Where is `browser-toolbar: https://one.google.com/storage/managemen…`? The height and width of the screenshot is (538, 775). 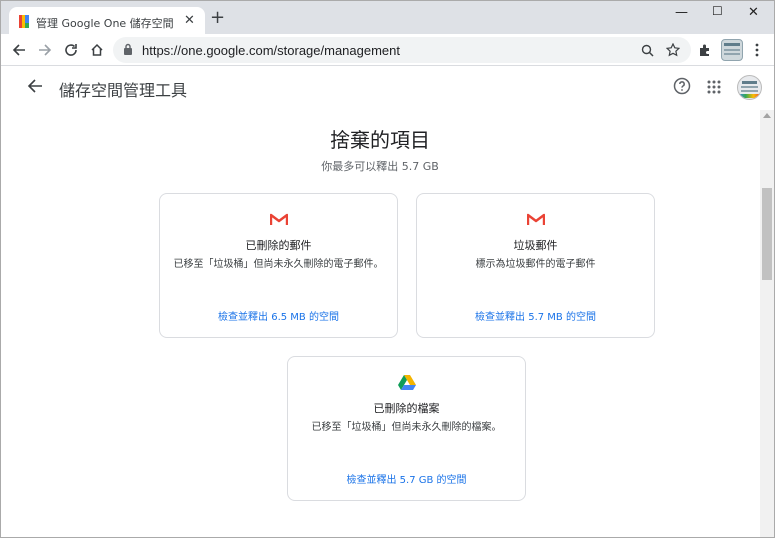 browser-toolbar: https://one.google.com/storage/managemen… is located at coordinates (387, 50).